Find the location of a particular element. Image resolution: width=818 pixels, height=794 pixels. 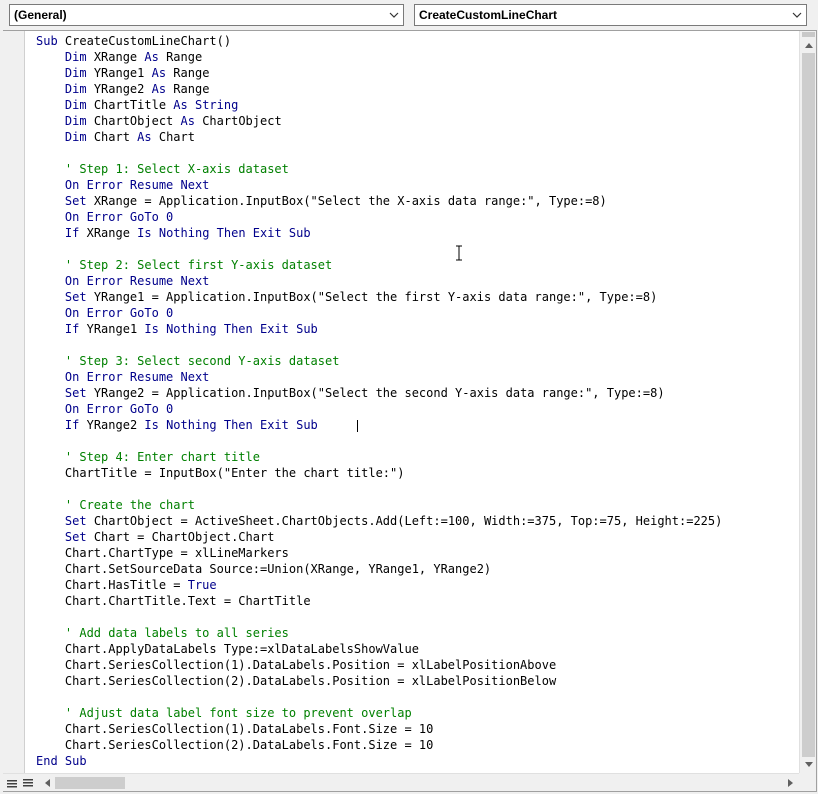

code-line: Dim YRange2 As Range is located at coordinates (123, 89).